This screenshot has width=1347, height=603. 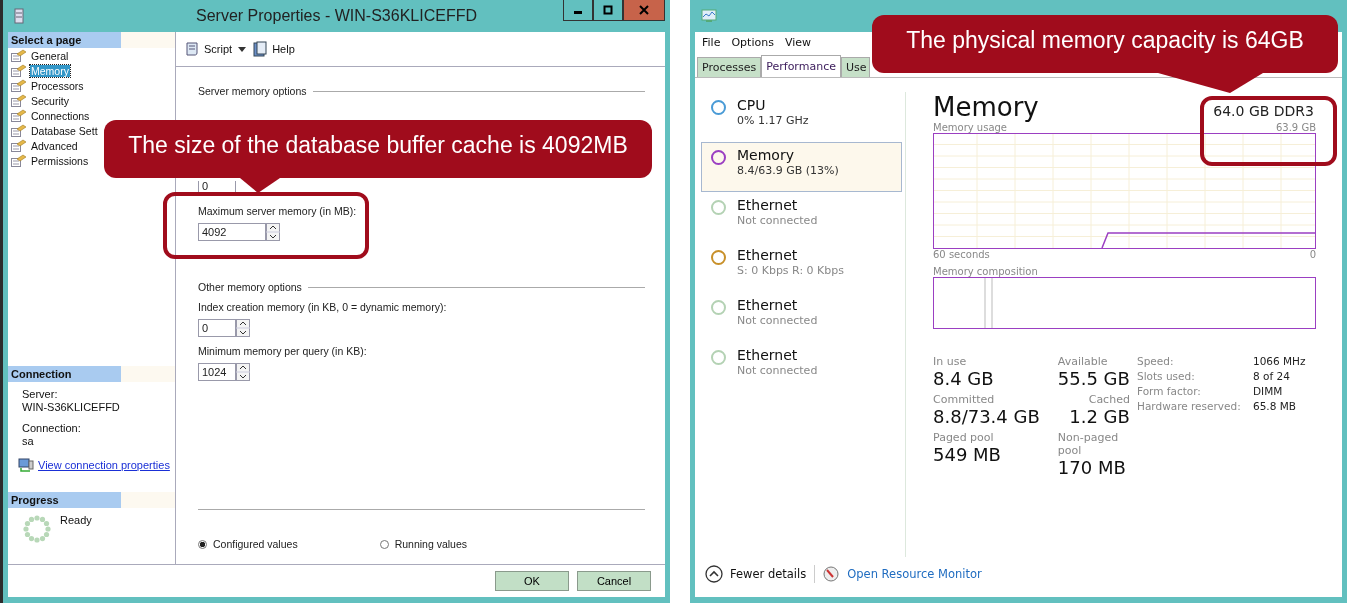 I want to click on page-list-item: Processors, so click(x=57, y=85).